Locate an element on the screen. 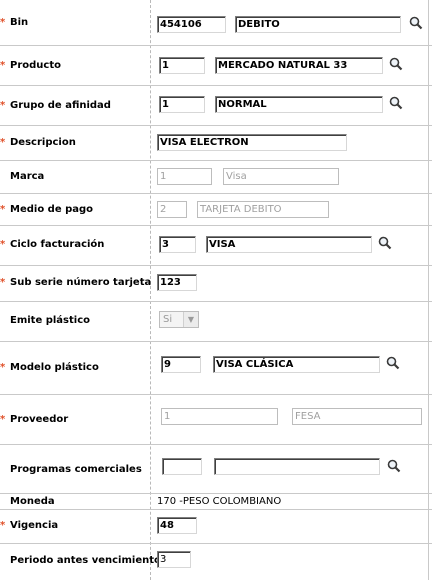  subserie-label: Sub serie número tarjeta is located at coordinates (81, 282).